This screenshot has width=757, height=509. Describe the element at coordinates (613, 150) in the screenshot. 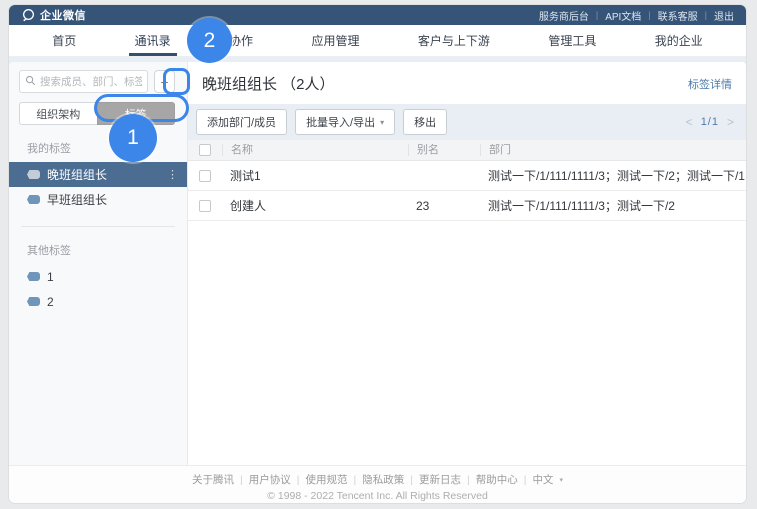

I see `column-header-dept: 部门` at that location.